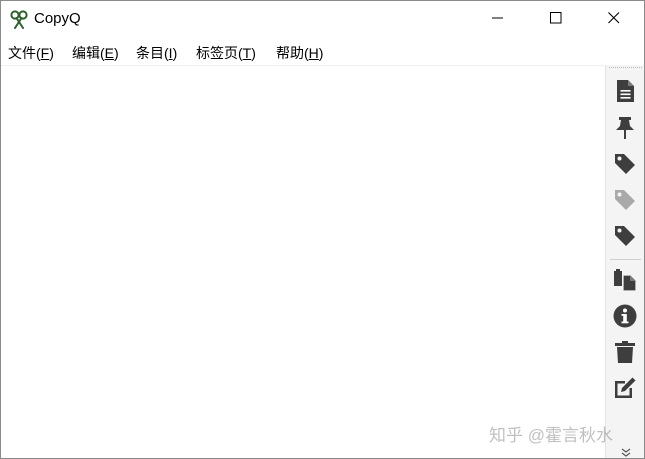  I want to click on copy-button, so click(625, 280).